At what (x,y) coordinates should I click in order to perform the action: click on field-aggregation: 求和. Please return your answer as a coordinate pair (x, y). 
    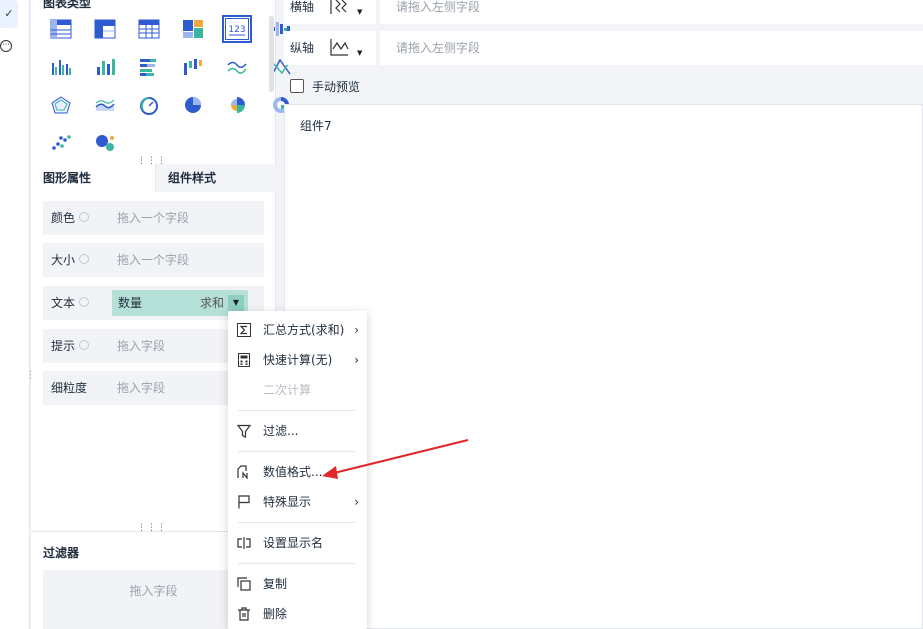
    Looking at the image, I should click on (211, 303).